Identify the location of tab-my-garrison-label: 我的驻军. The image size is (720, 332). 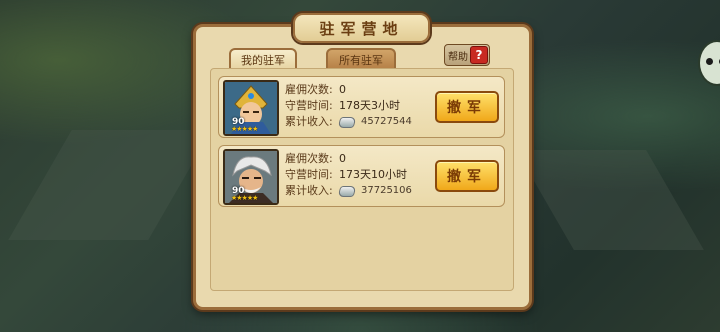
(263, 61).